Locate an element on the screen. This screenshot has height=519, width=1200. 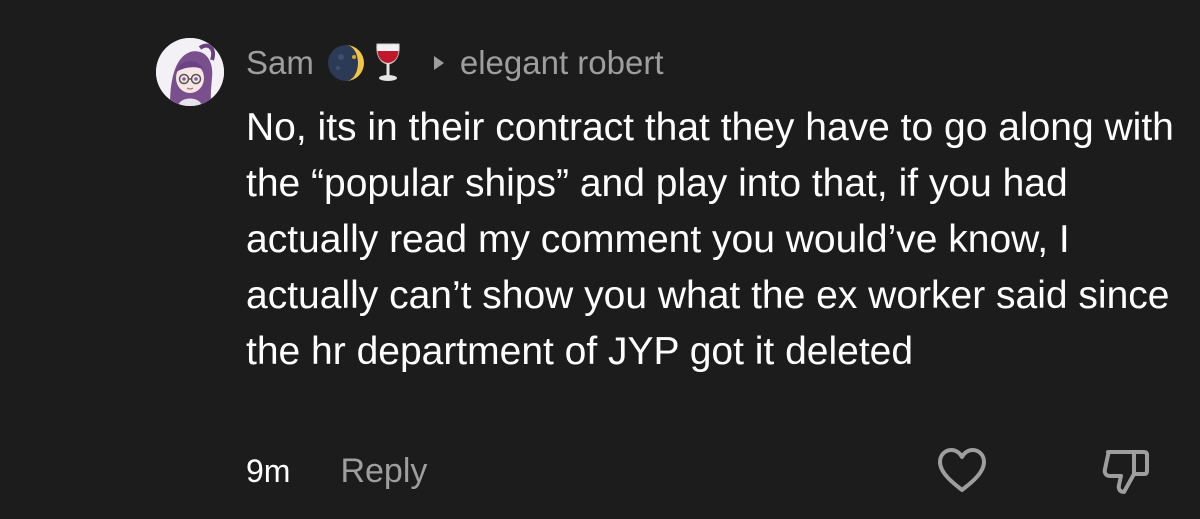
thumbs-down-icon is located at coordinates (1125, 472).